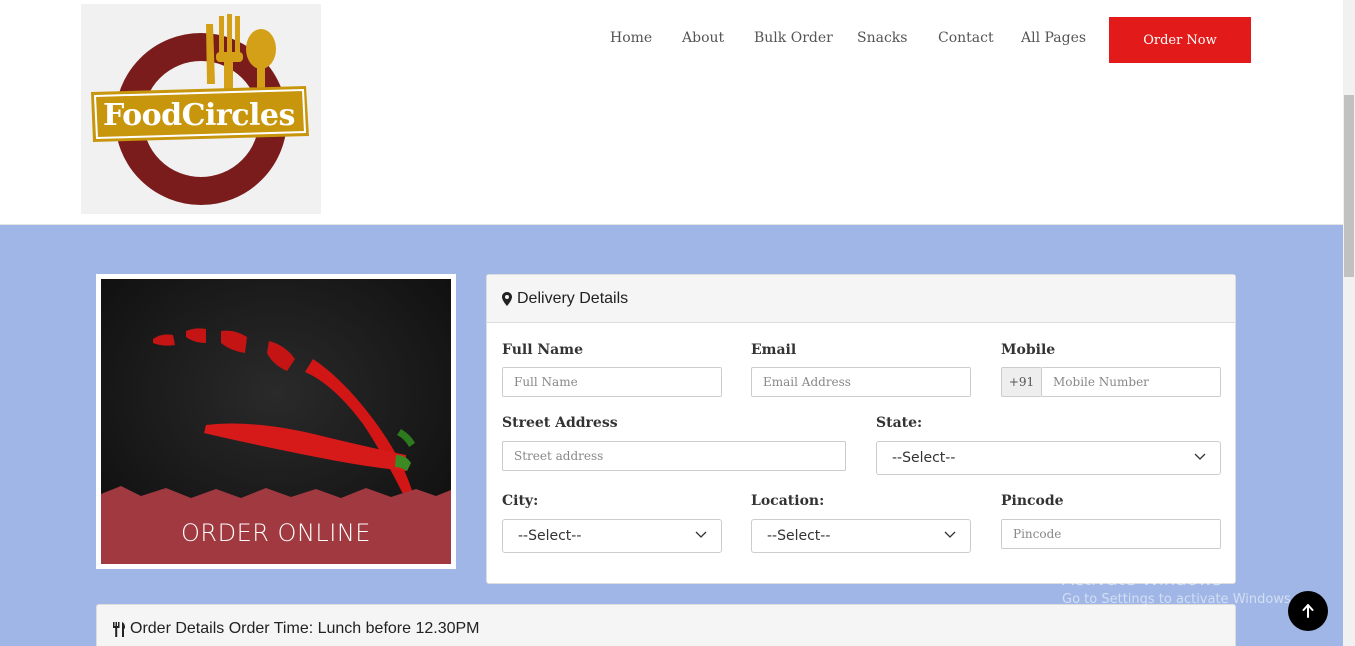 The image size is (1355, 646). Describe the element at coordinates (1178, 599) in the screenshot. I see `watermark-line-2: Go to Settings to activate Windows.` at that location.